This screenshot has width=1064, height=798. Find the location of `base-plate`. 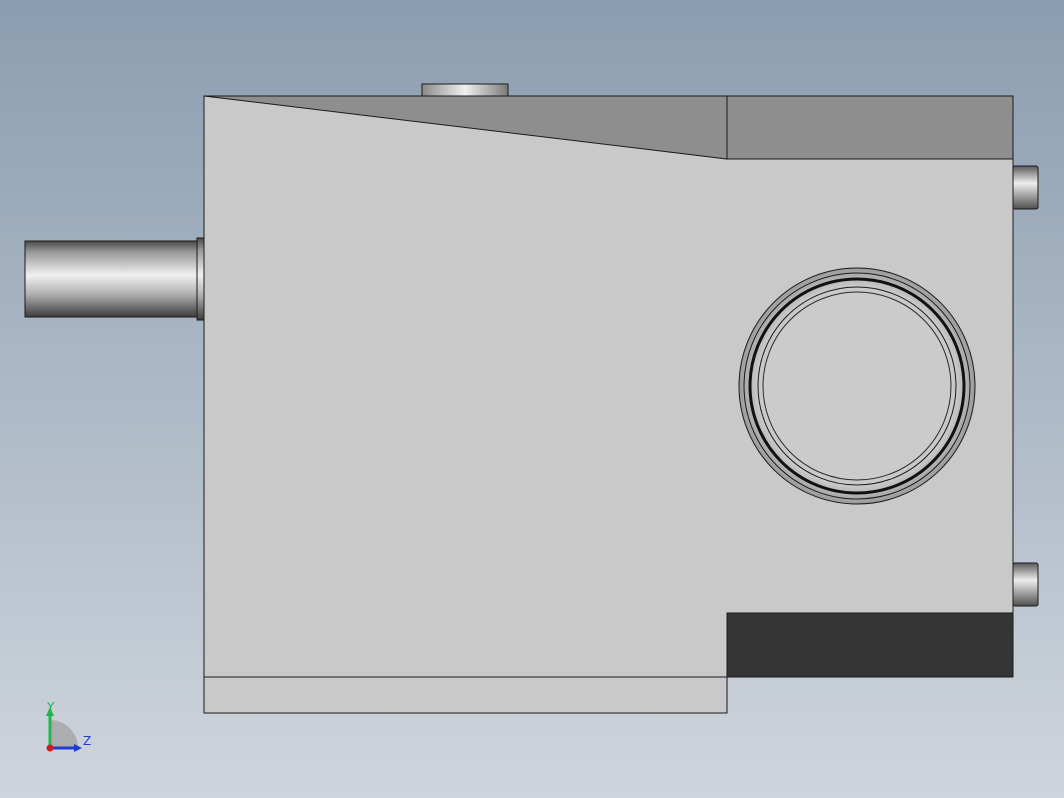

base-plate is located at coordinates (465, 695).